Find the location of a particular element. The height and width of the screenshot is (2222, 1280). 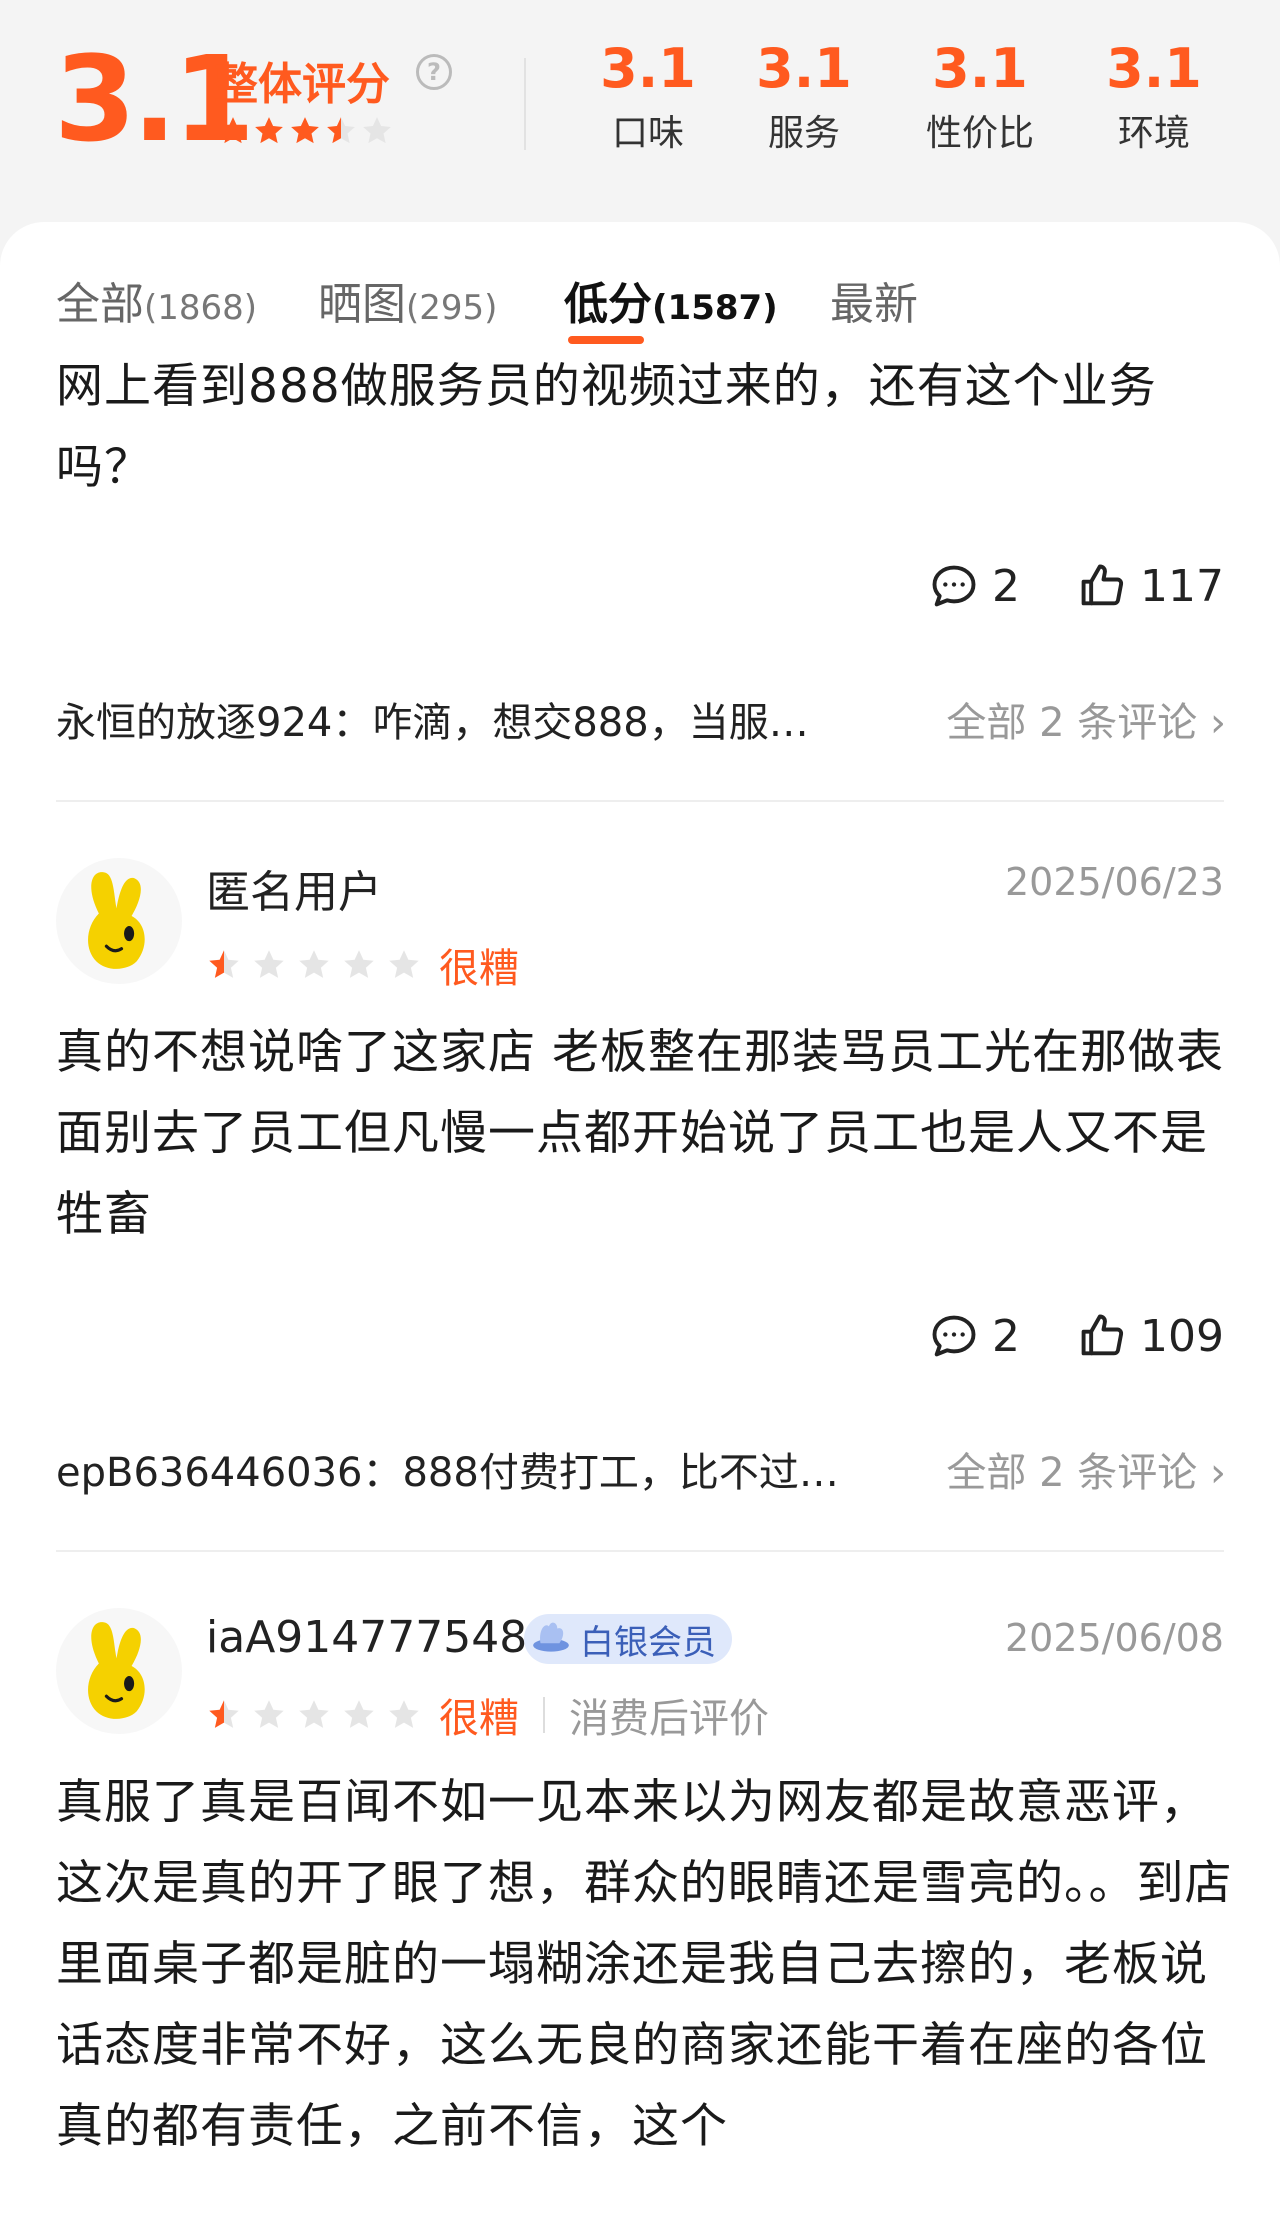

tab-label: 低分 is located at coordinates (608, 304).